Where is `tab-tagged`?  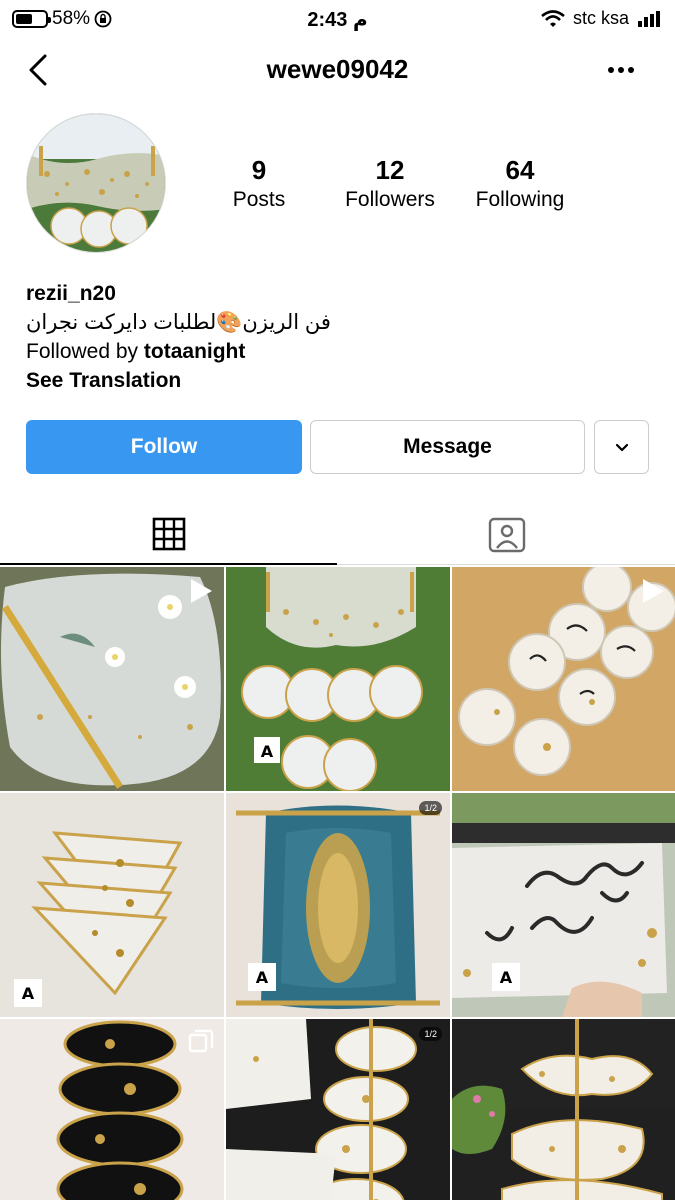
tab-tagged is located at coordinates (506, 535).